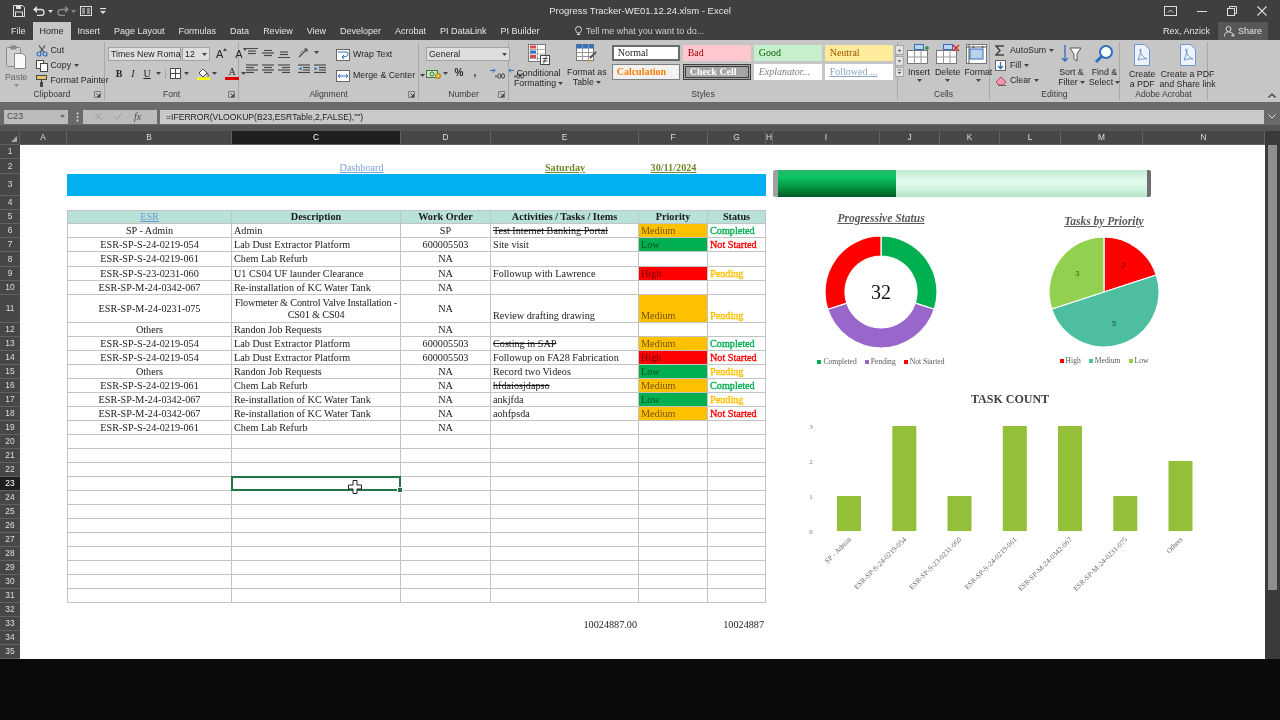 The image size is (1280, 720). Describe the element at coordinates (316, 483) in the screenshot. I see `selected-cell` at that location.